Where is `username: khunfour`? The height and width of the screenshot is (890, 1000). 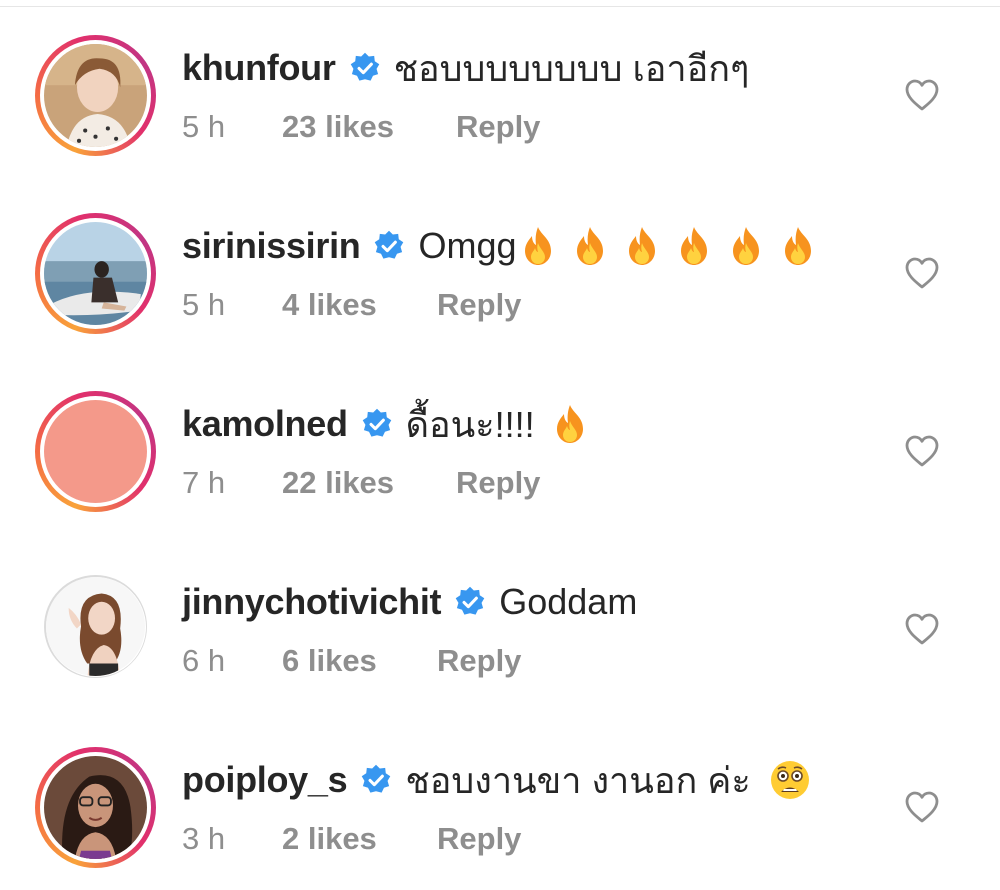 username: khunfour is located at coordinates (259, 68).